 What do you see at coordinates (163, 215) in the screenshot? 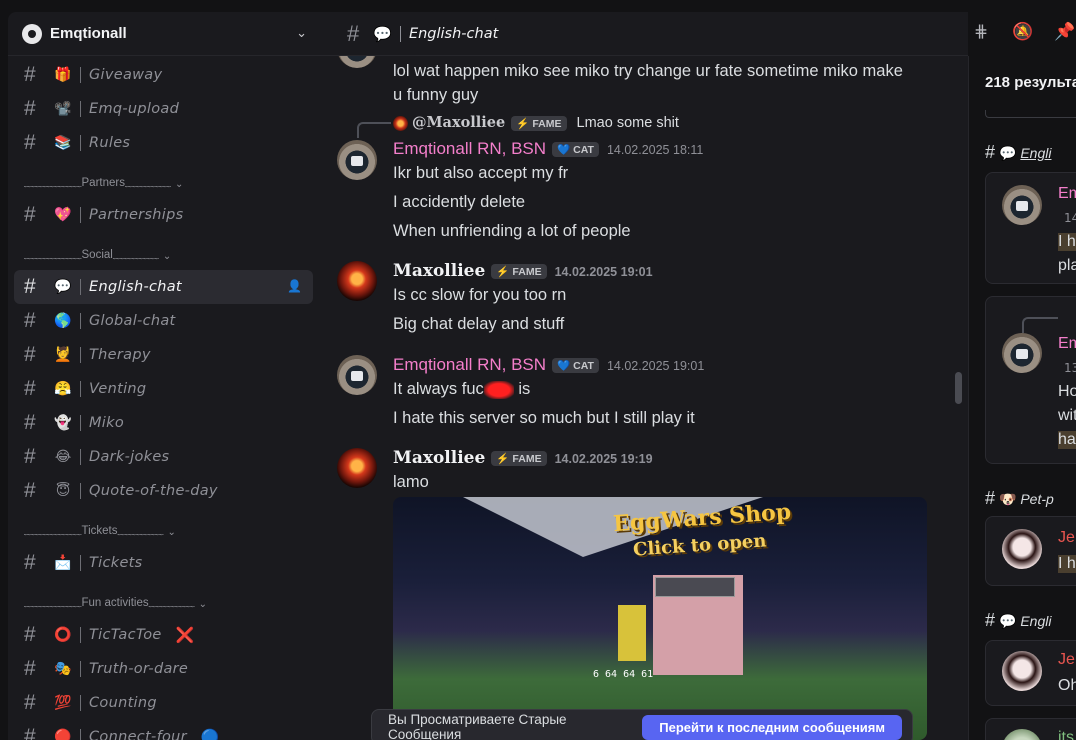
I see `channel-partnerships: # 💖 Partnerships` at bounding box center [163, 215].